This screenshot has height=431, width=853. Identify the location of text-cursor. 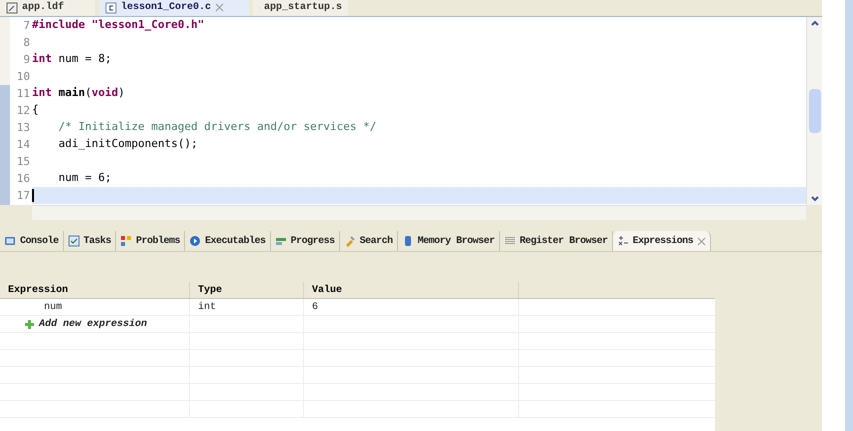
(33, 195).